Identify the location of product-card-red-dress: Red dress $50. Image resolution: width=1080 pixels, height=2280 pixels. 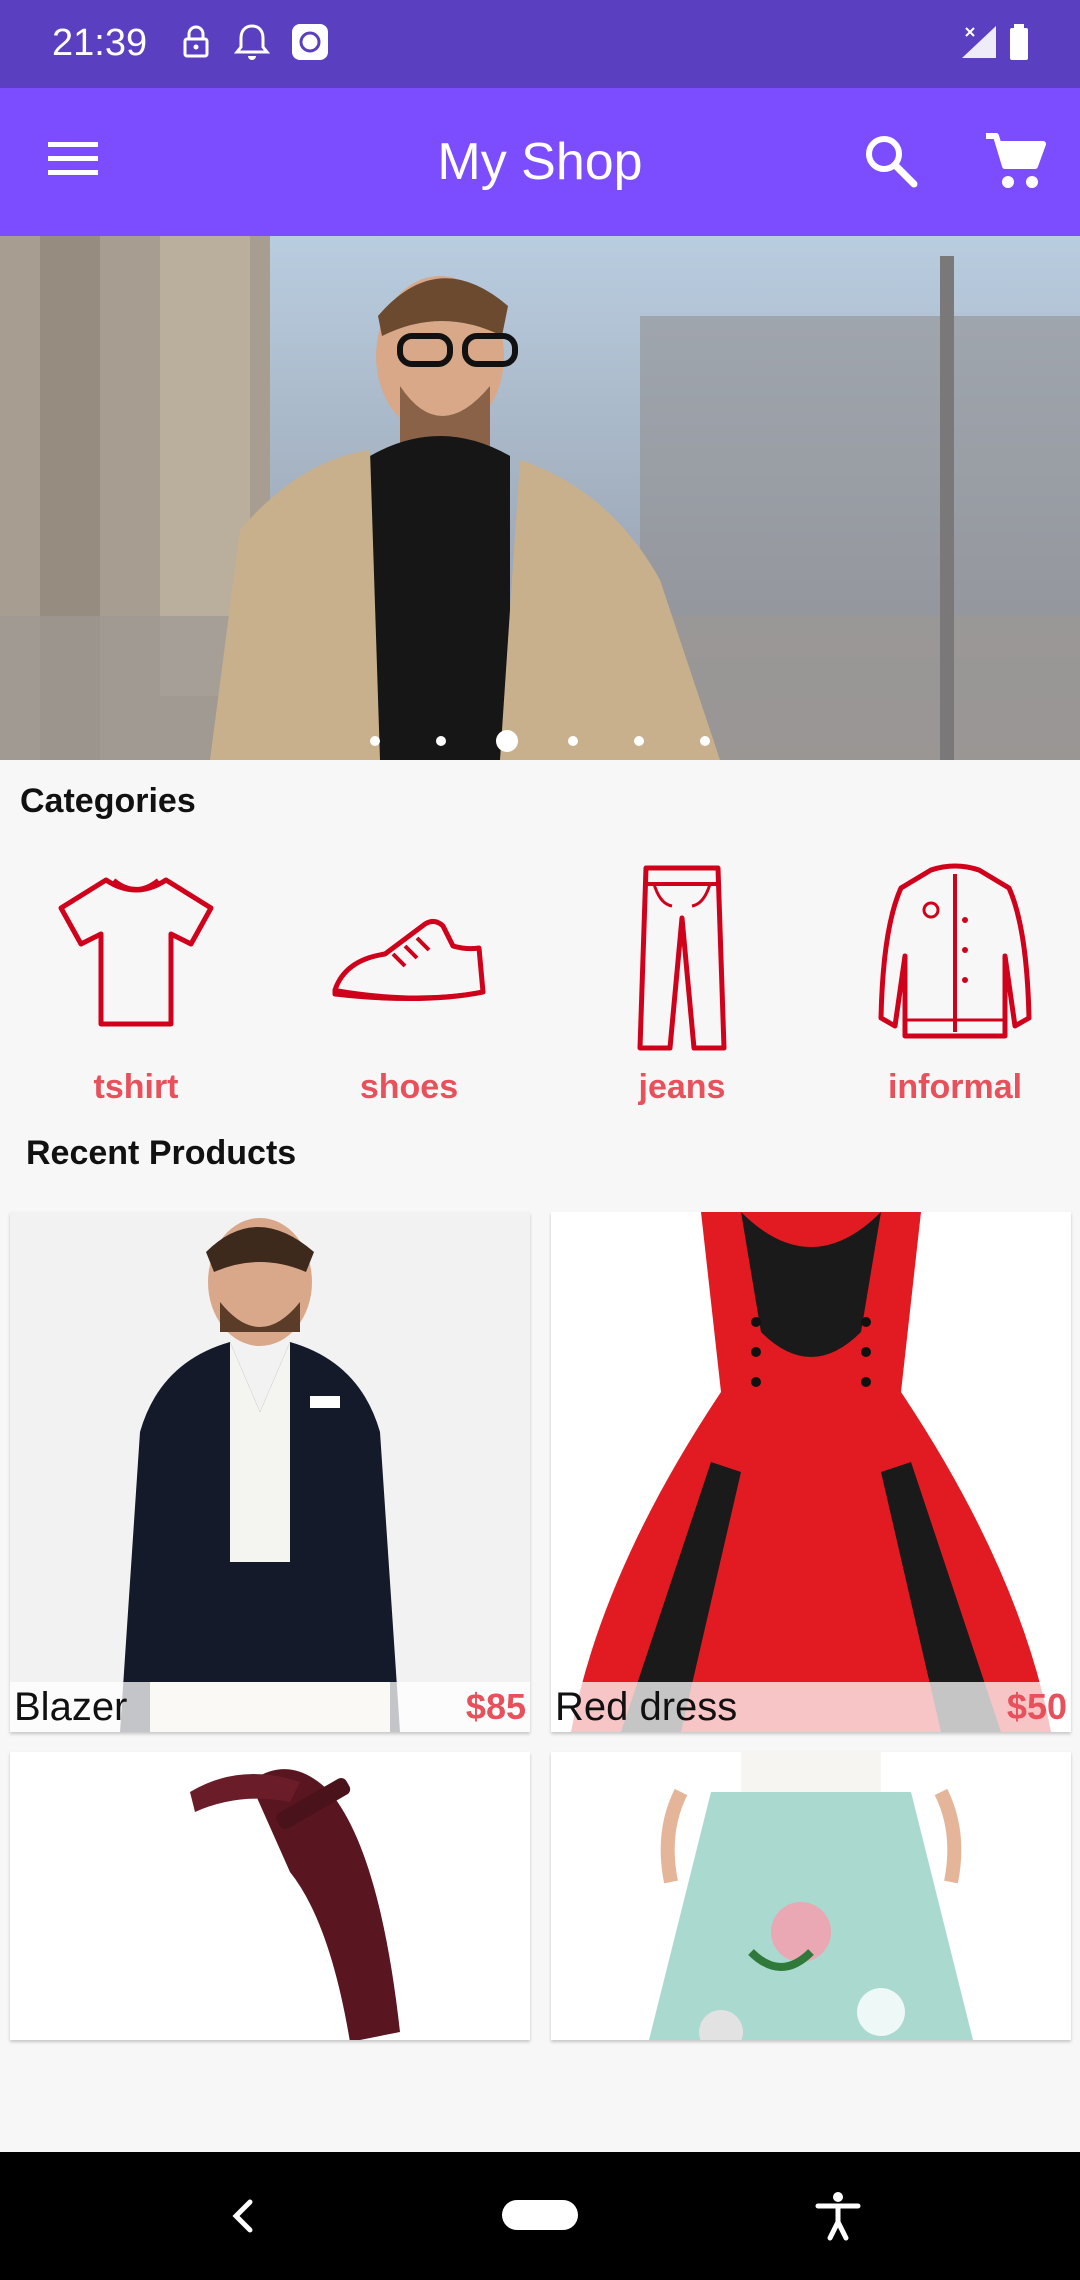
(811, 1472).